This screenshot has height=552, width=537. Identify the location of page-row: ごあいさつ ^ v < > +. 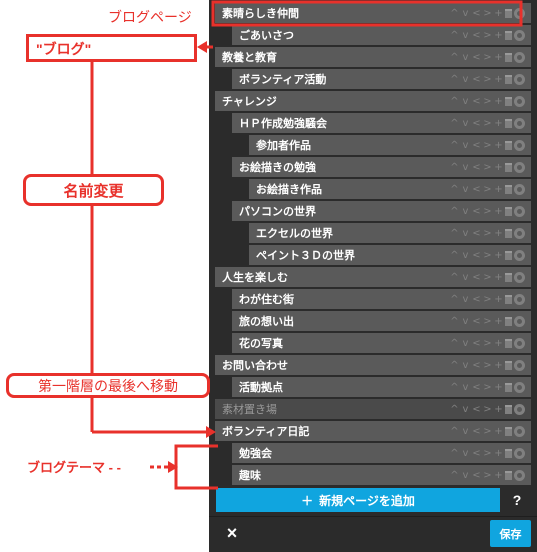
(381, 35).